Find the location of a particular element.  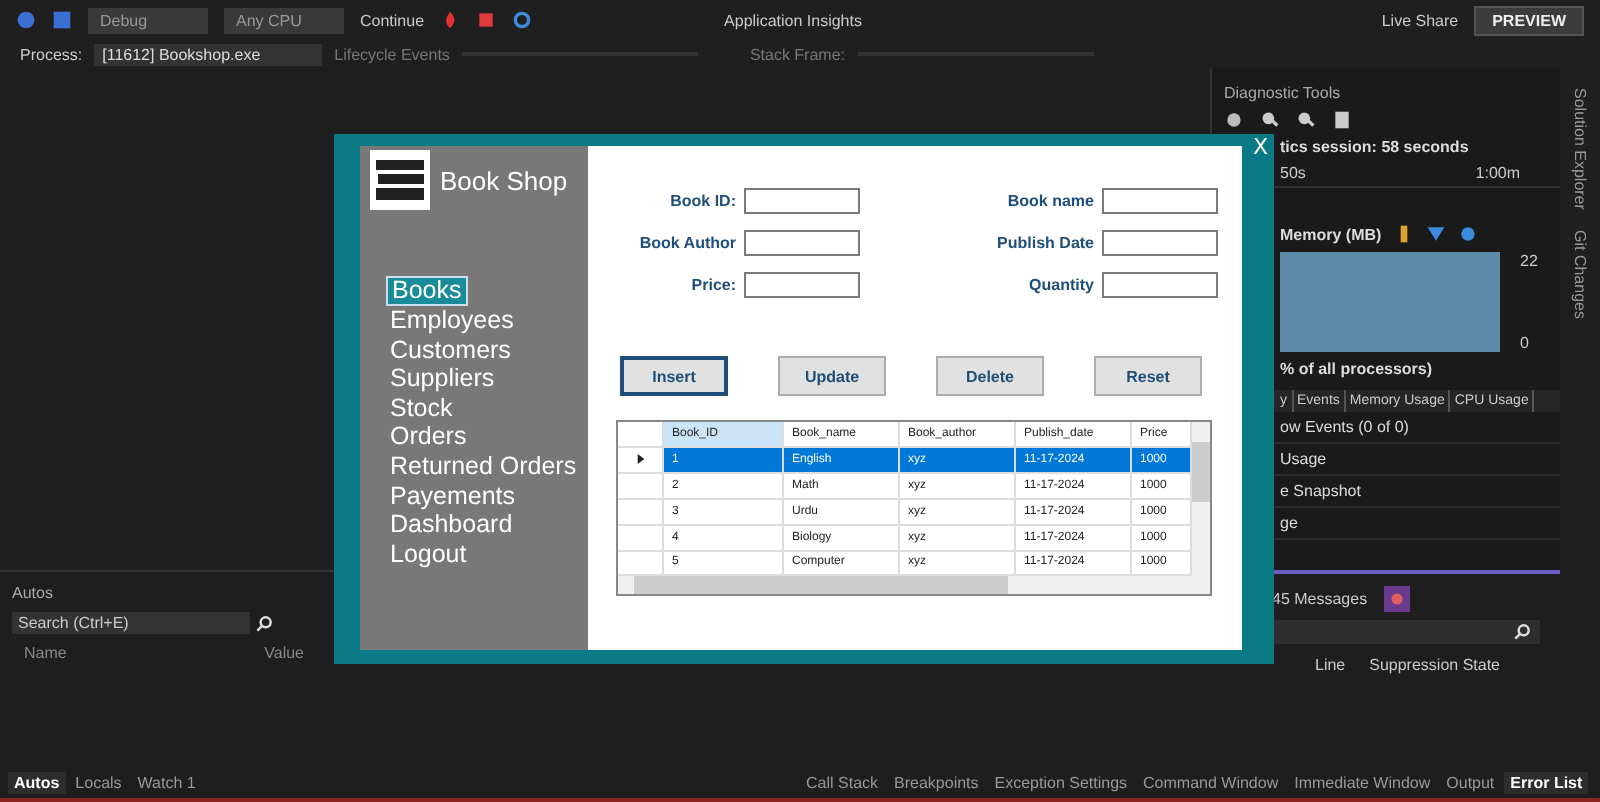

zoom-out-icon is located at coordinates (1306, 120).